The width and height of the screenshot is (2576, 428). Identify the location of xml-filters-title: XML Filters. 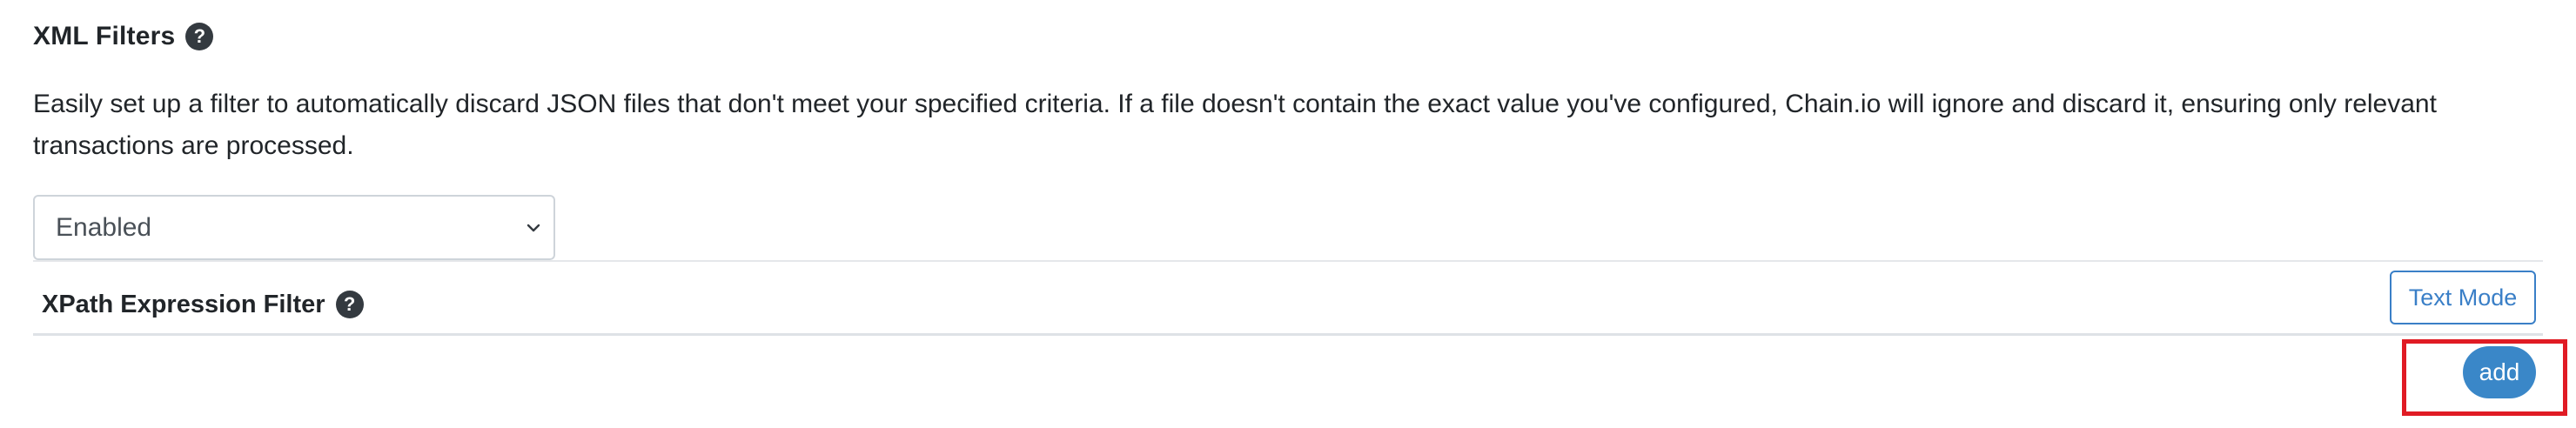
(104, 36).